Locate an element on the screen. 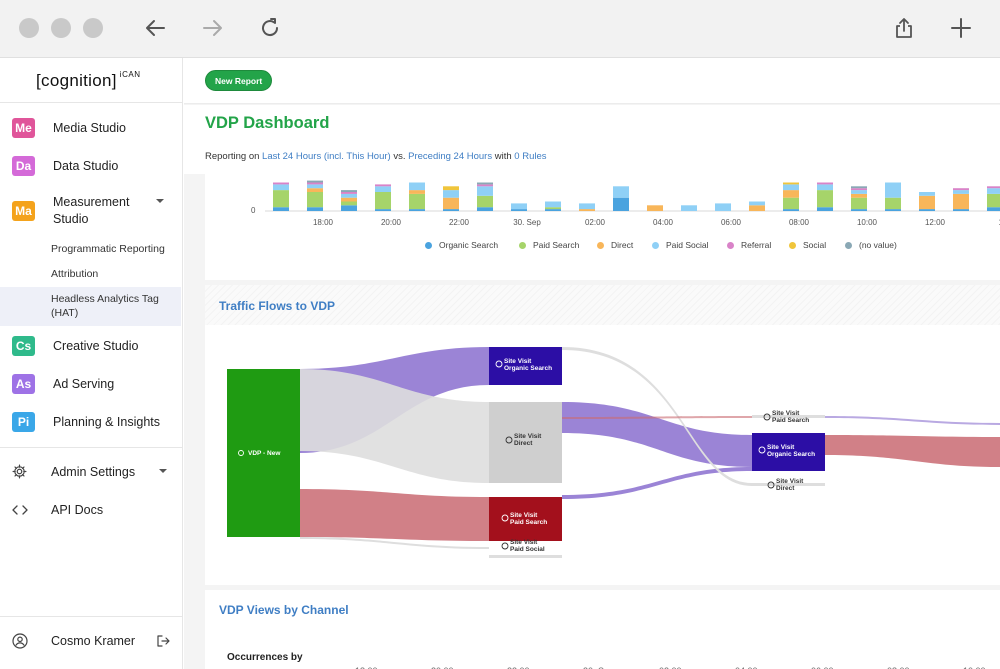 The width and height of the screenshot is (1000, 669). rules-link: 0 Rules is located at coordinates (530, 156).